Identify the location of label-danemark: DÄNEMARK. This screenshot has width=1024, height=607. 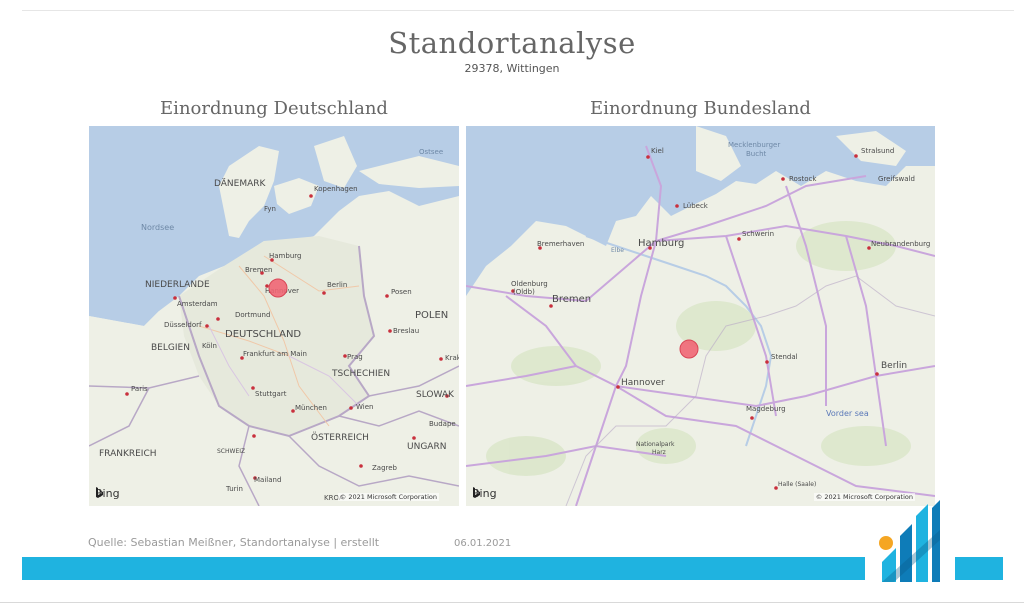
(240, 183).